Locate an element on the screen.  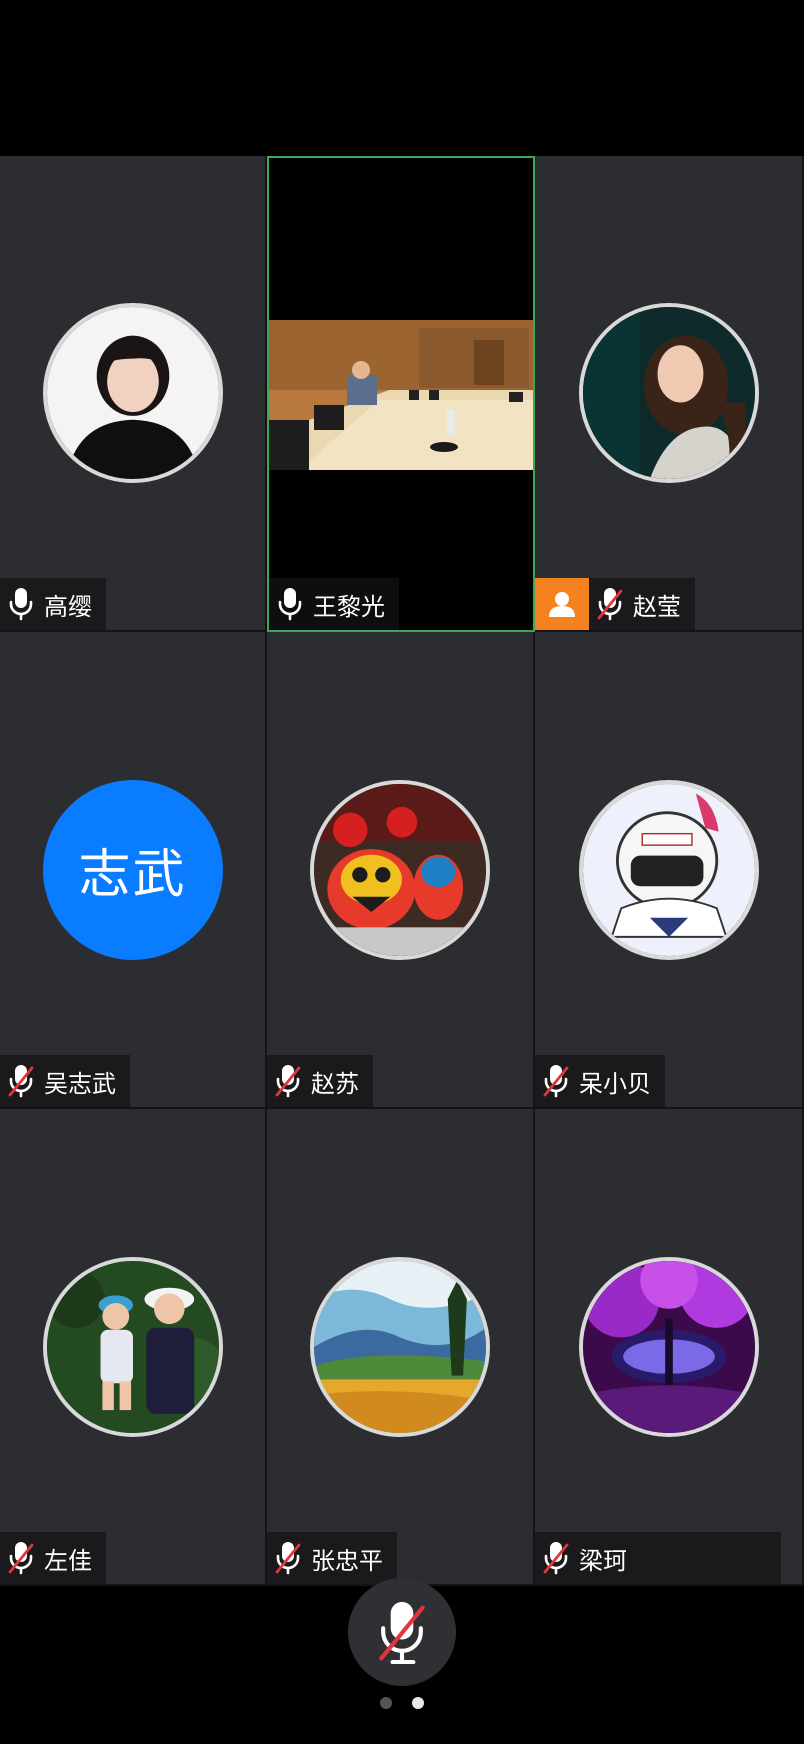
name-tag: 左佳 is located at coordinates (53, 1558).